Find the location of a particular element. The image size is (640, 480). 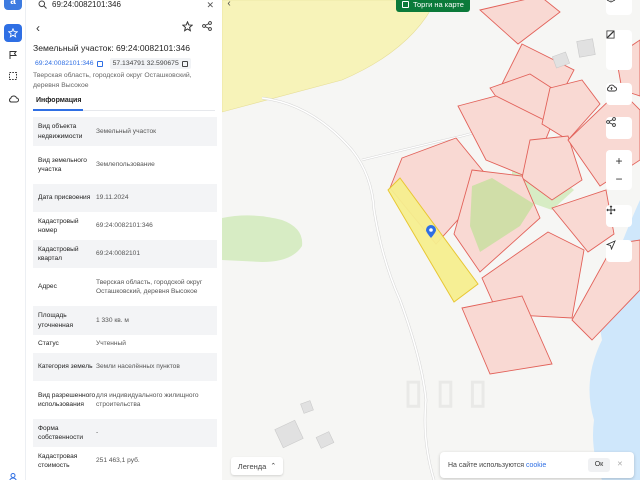

row-key: Статус is located at coordinates (48, 344).